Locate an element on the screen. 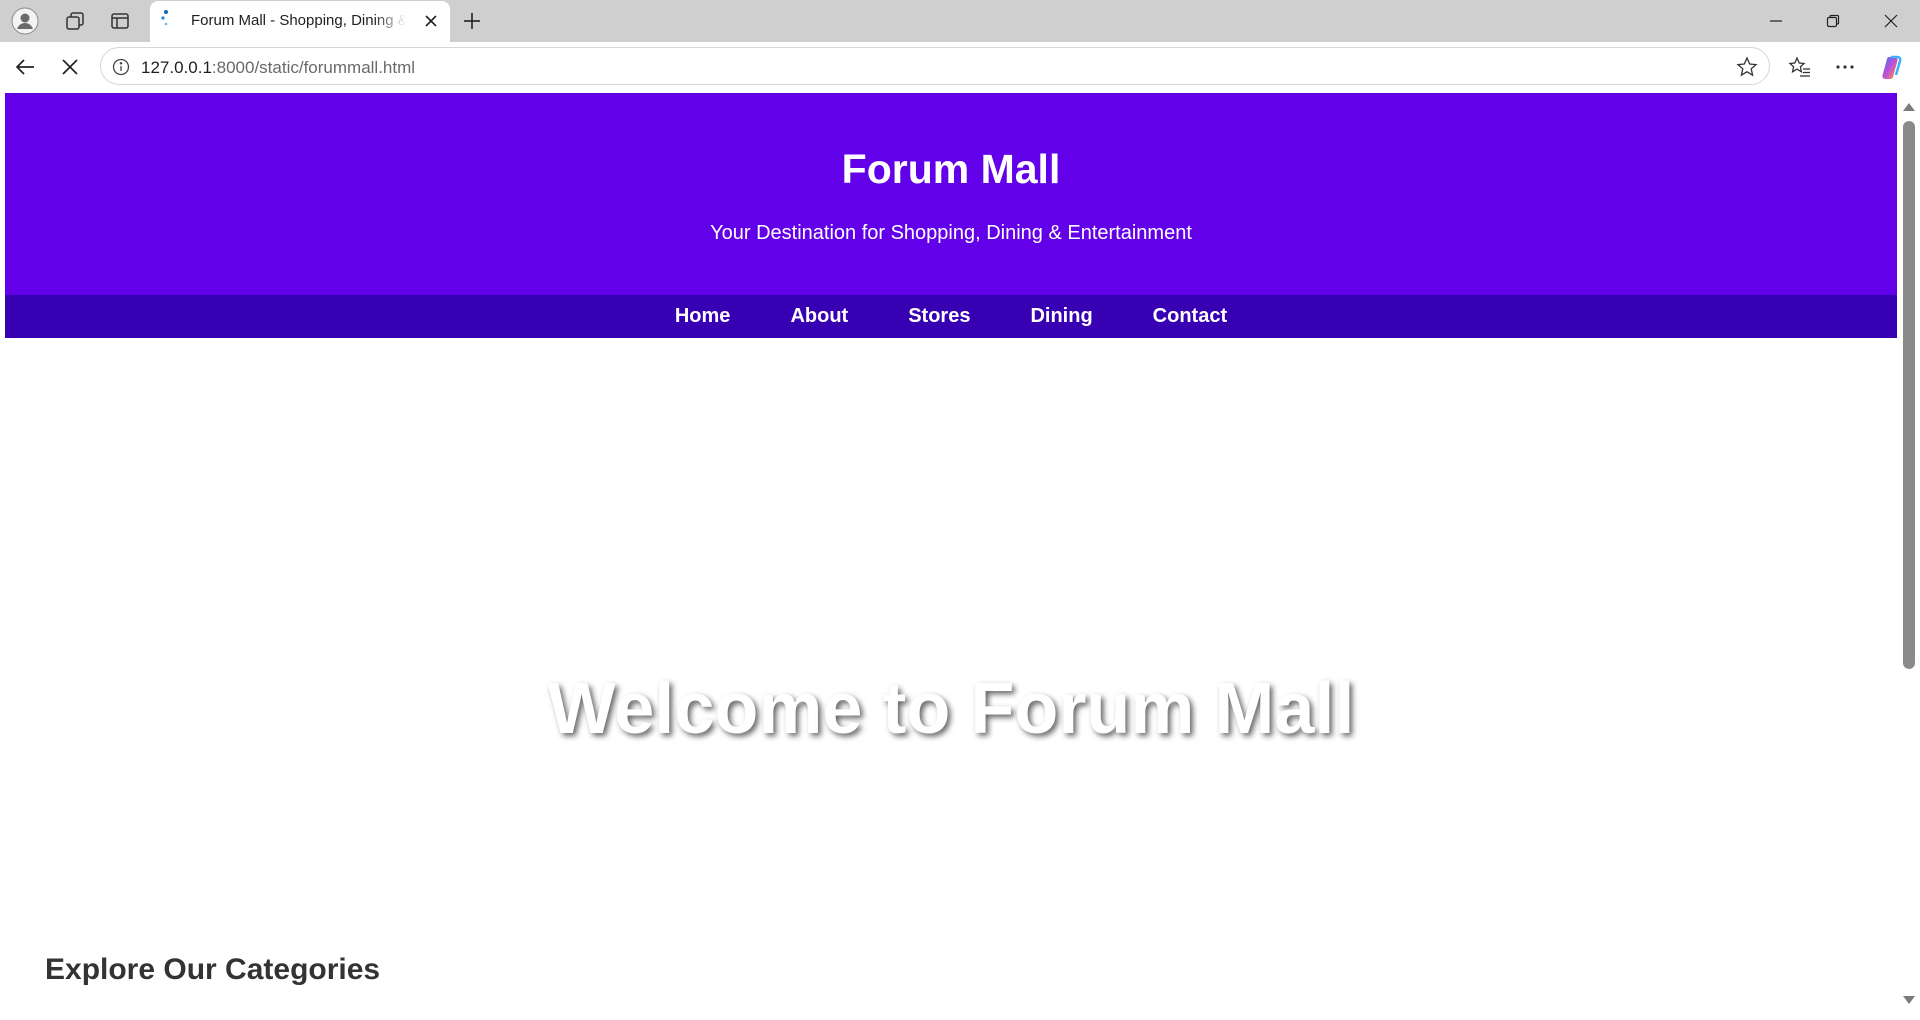 This screenshot has height=1020, width=1920. vertical-tabs-icon is located at coordinates (120, 21).